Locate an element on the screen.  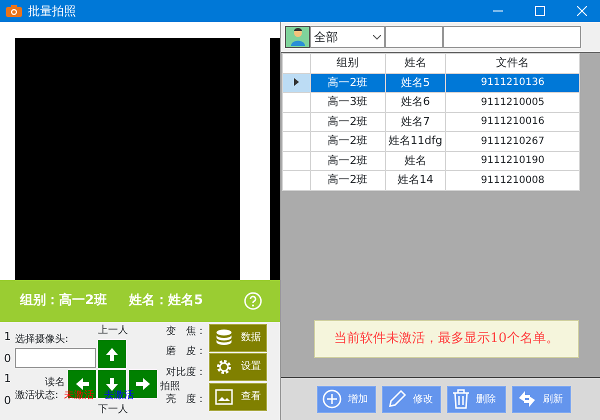
table-row: 高一2班 姓名 9111210190 is located at coordinates (431, 160).